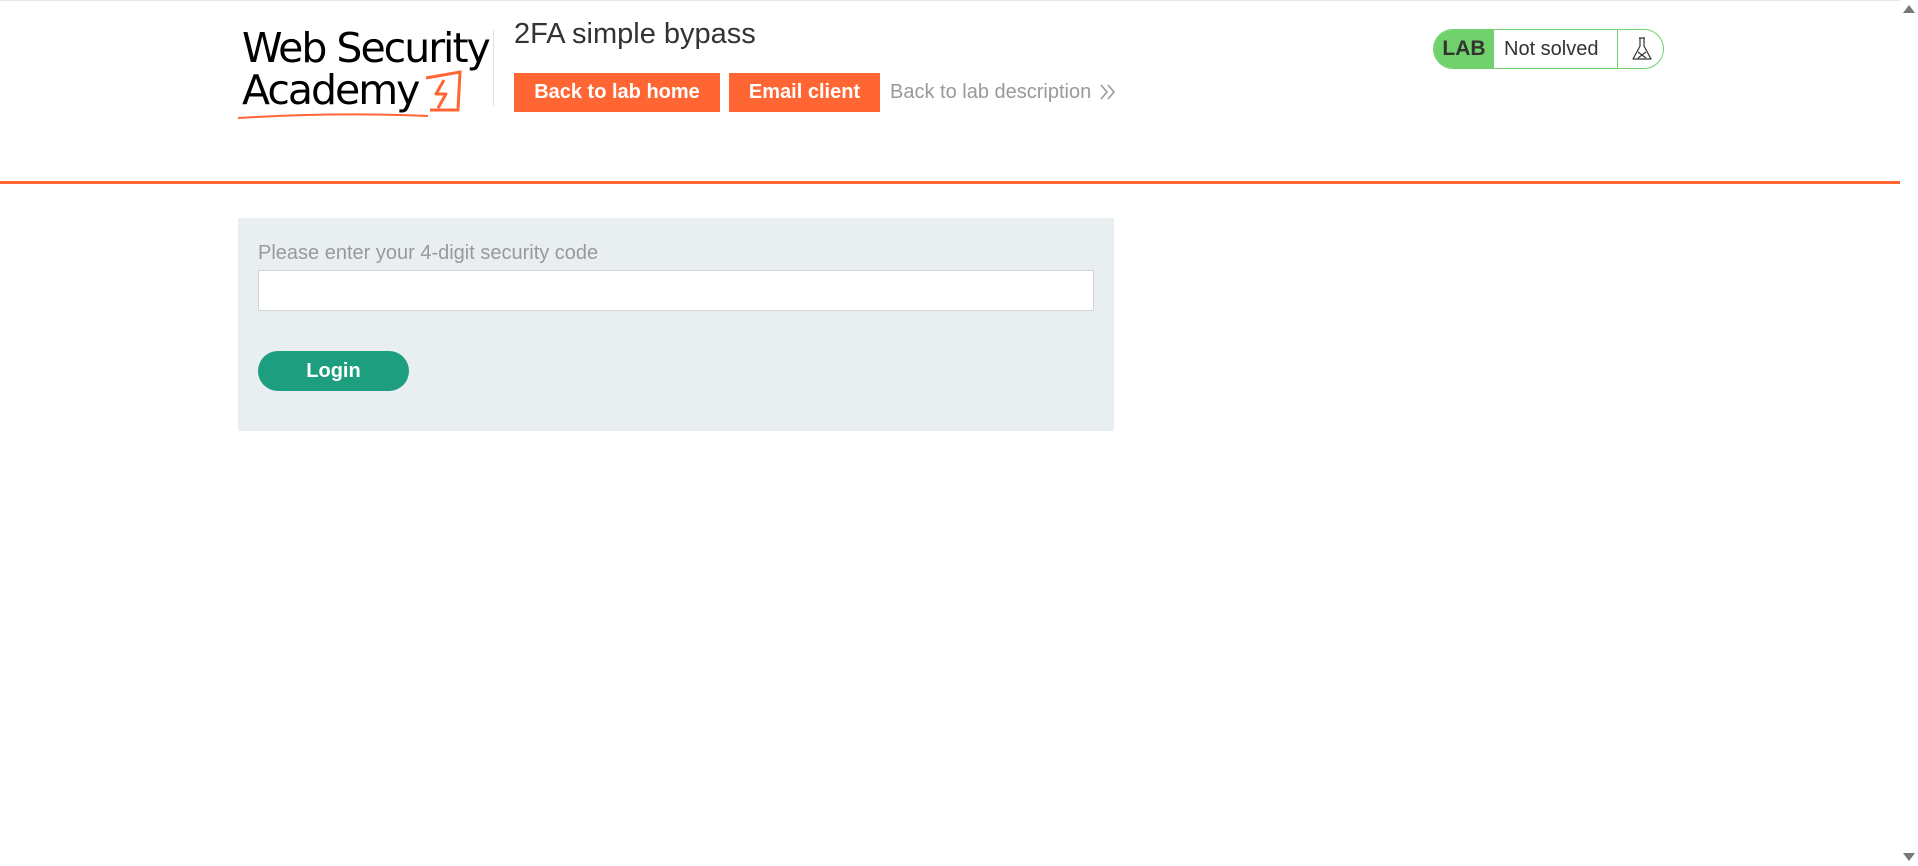 The image size is (1918, 866). Describe the element at coordinates (1909, 9) in the screenshot. I see `scroll-up-arrow-icon` at that location.